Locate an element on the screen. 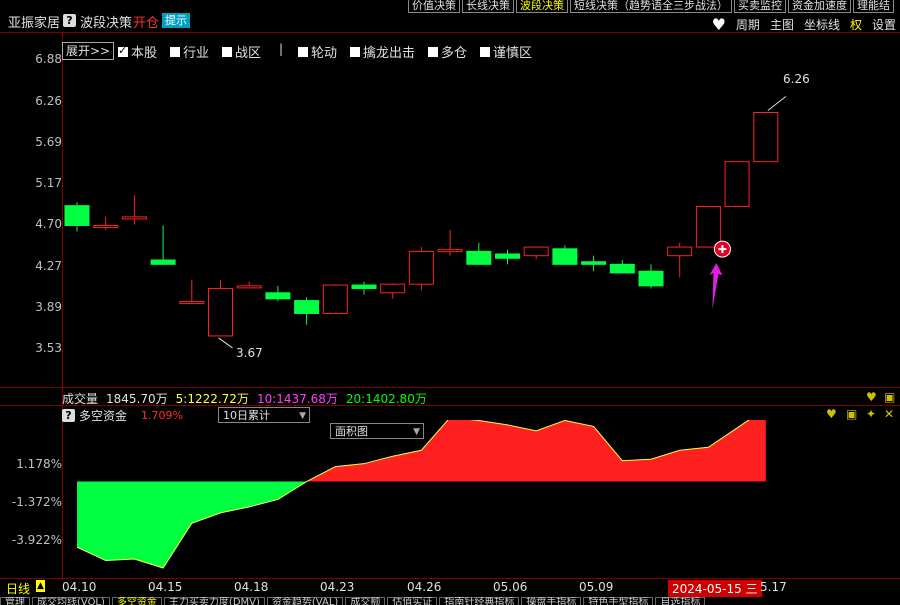  tab-dmv: 主力买卖力度(DMV) is located at coordinates (214, 601).